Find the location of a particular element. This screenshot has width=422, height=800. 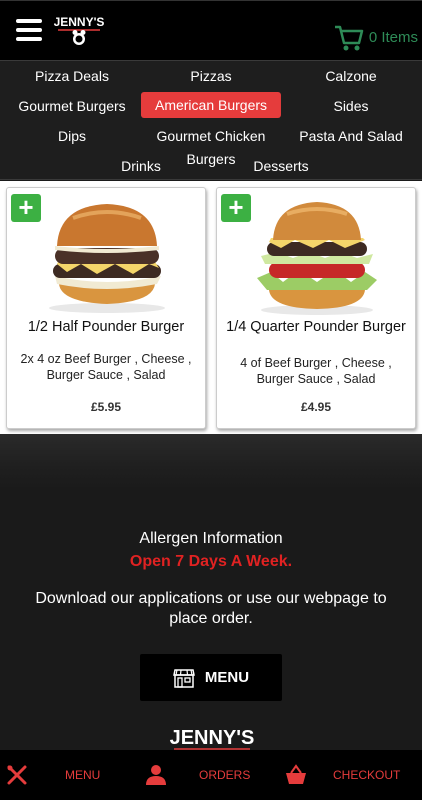

nav-menu: MENU is located at coordinates (53, 775).